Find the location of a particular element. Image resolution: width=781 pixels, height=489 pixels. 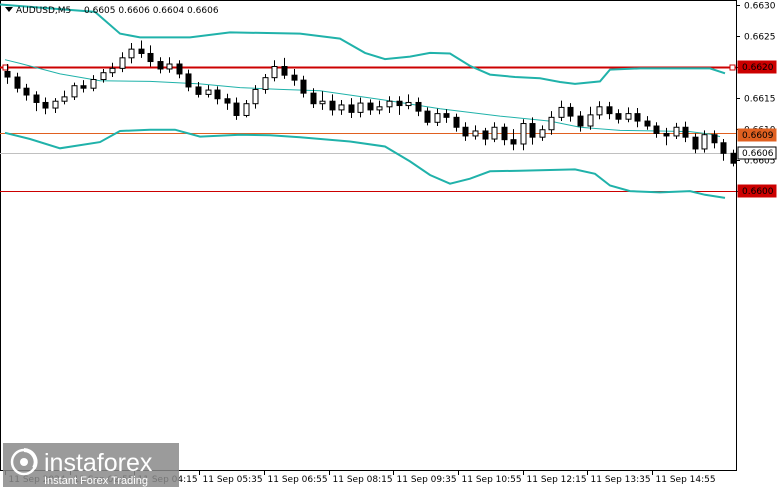

price-tag-label: 0.6600 is located at coordinates (758, 192).